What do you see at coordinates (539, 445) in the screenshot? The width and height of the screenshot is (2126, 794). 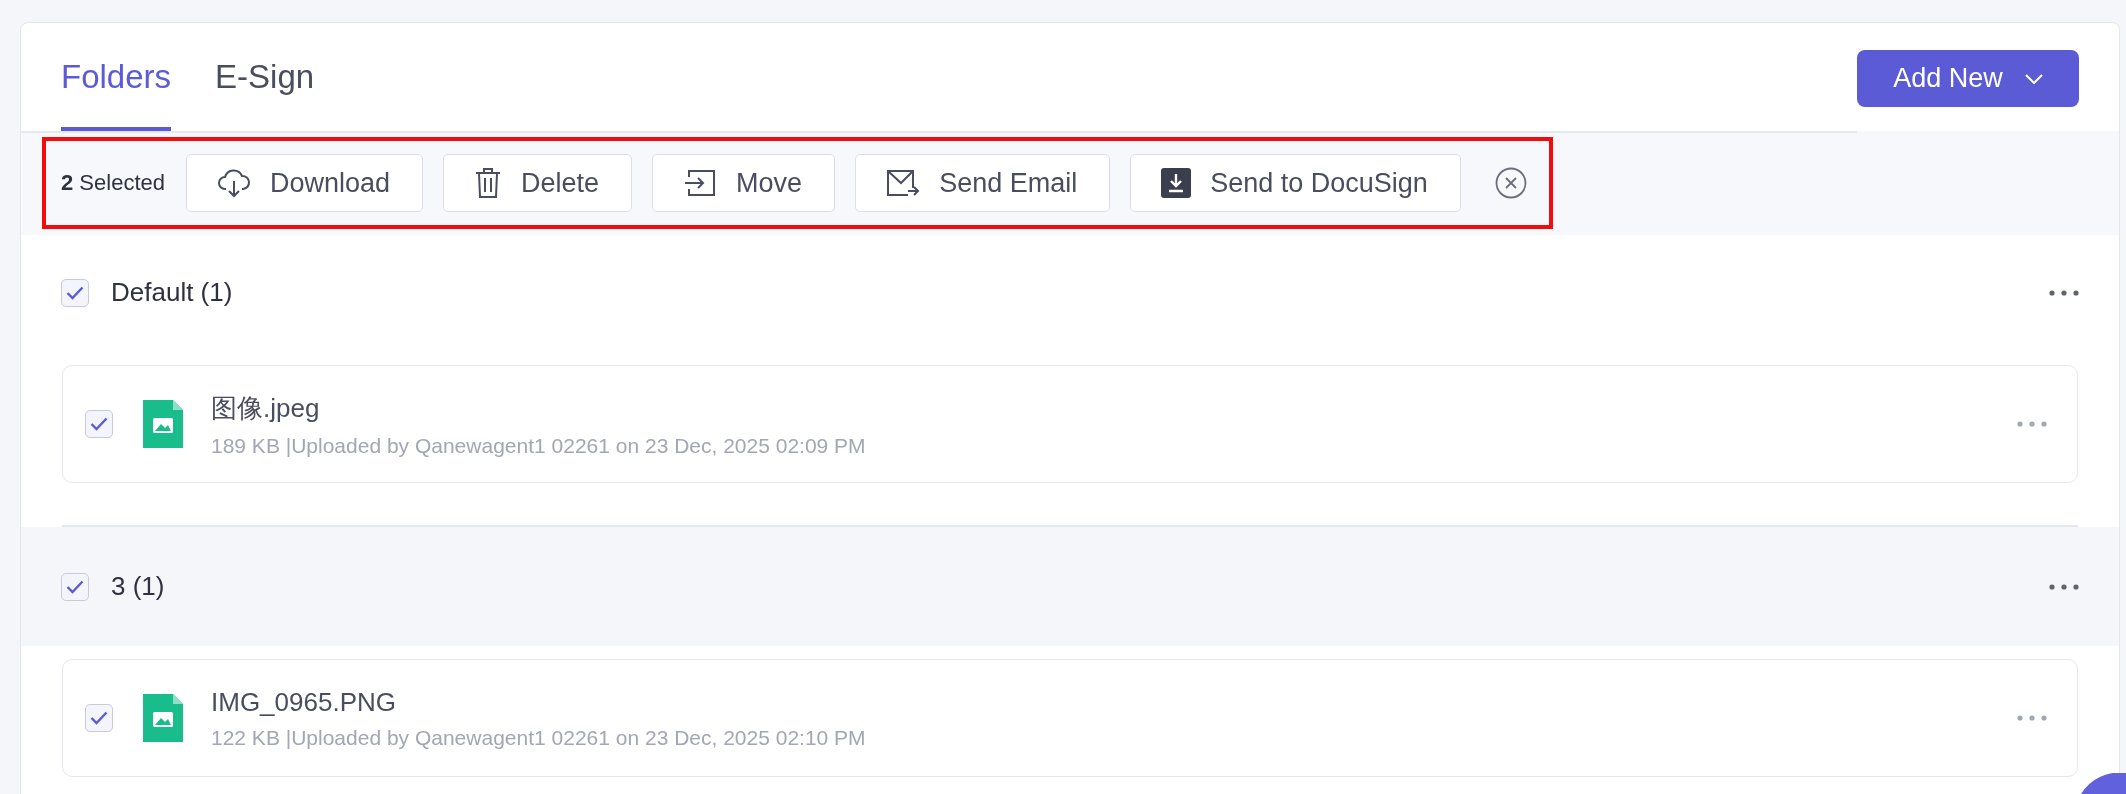 I see `file-details: 189 KB |Uploaded by Qanewagent1 02261 on 23 Dec, 2025 02:09 PM` at bounding box center [539, 445].